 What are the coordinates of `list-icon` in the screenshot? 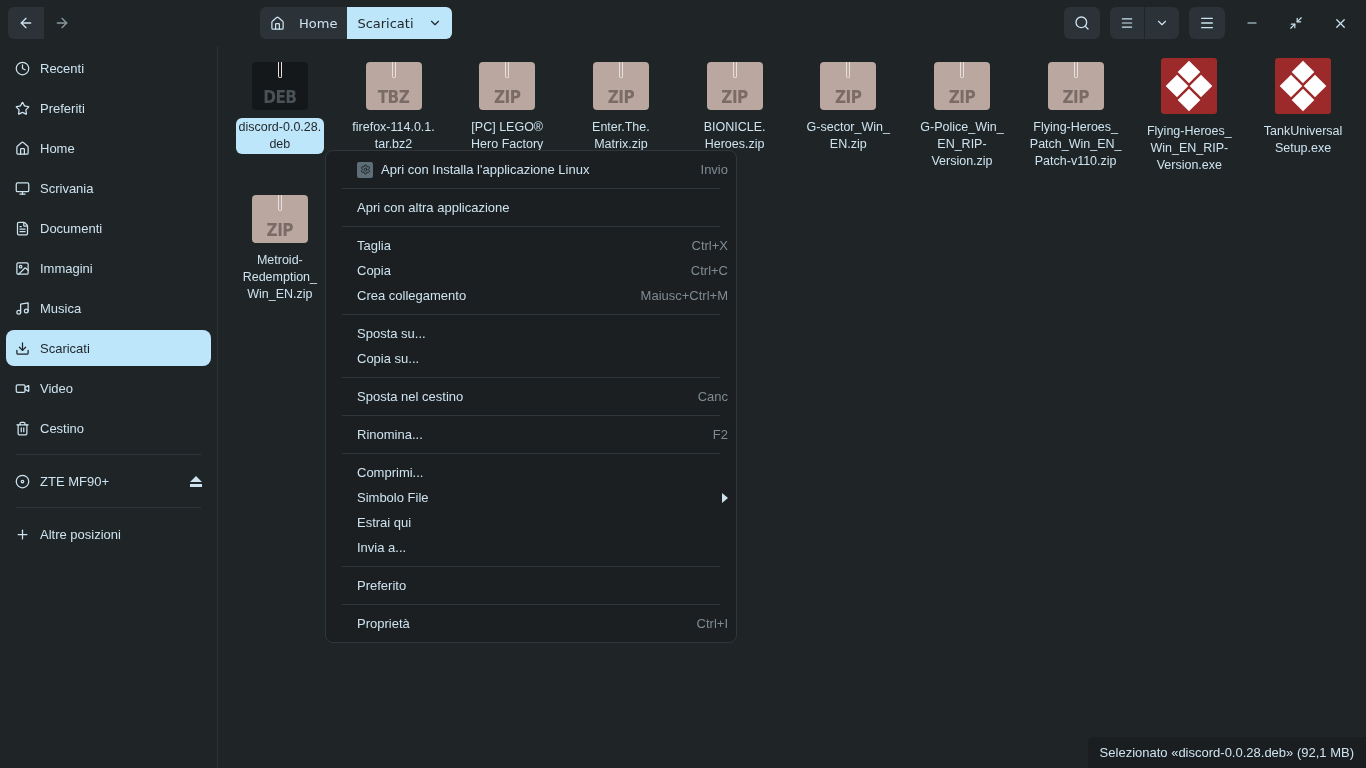 It's located at (1127, 23).